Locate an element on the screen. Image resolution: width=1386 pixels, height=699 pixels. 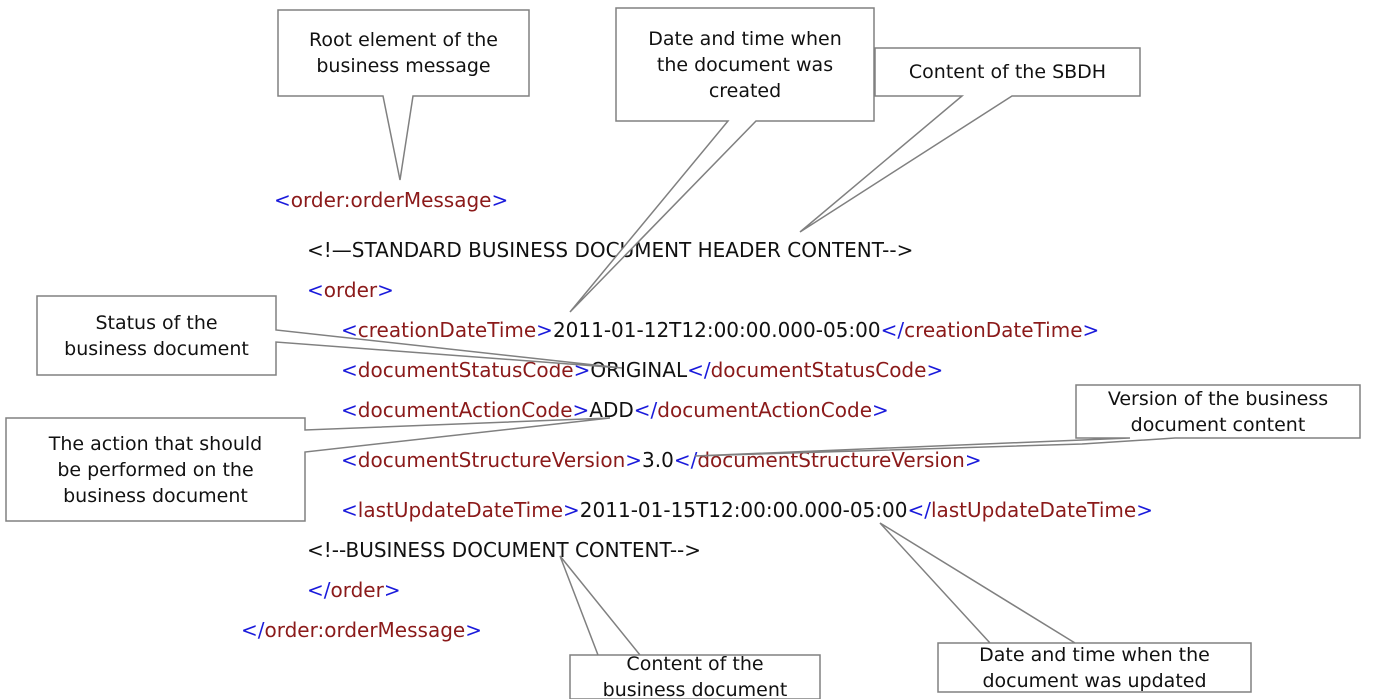
callout-sbdh-content: Content of the SBDH is located at coordinates (1007, 72).